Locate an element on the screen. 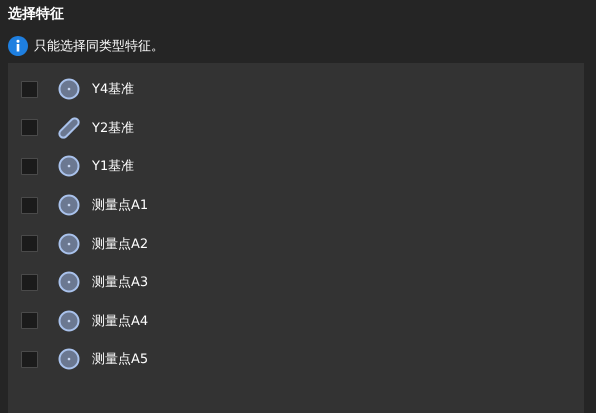 This screenshot has width=596, height=413. notice-text: 只能选择同类型特征。 is located at coordinates (99, 46).